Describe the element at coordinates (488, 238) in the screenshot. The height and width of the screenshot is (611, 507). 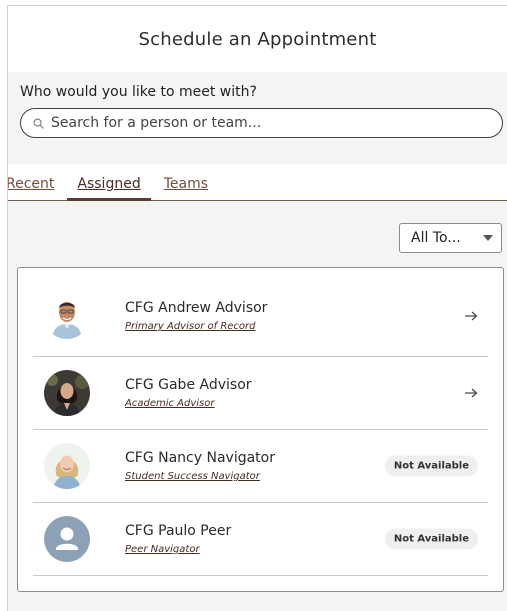
I see `chevron-down-icon` at that location.